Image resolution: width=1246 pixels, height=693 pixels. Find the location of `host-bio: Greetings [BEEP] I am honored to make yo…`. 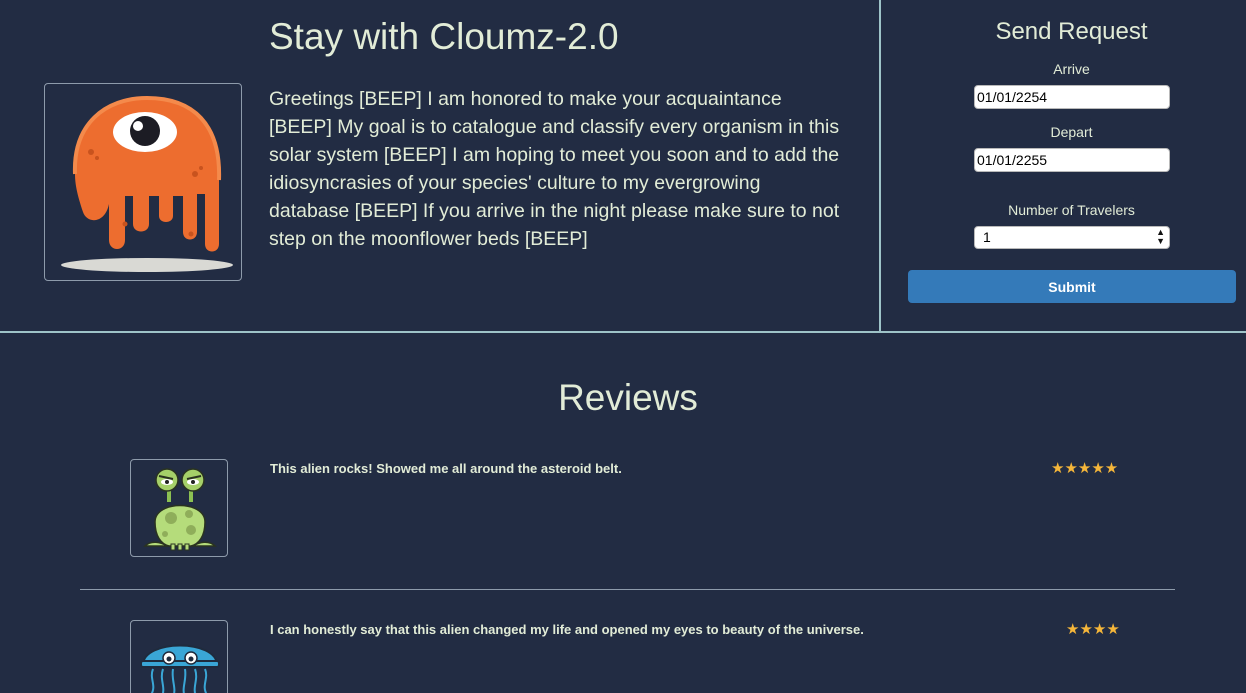

host-bio: Greetings [BEEP] I am honored to make yo… is located at coordinates (554, 169).